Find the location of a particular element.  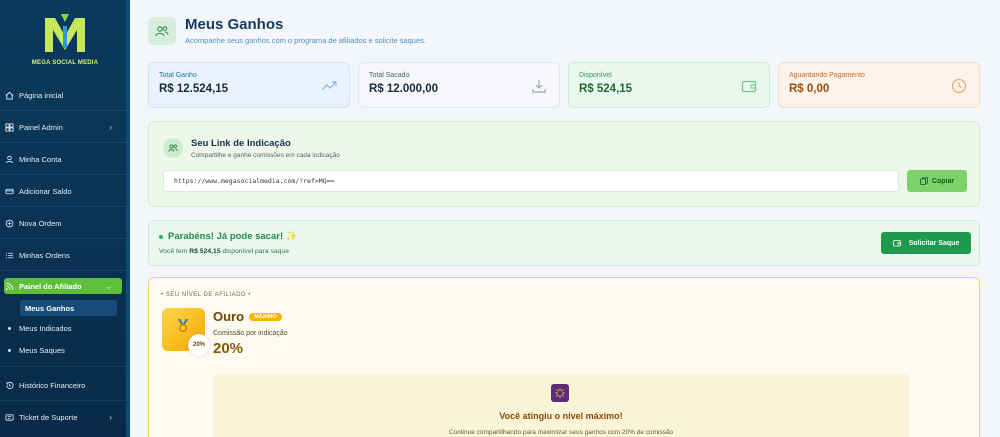

sidebar-item-label: Minhas Ordens is located at coordinates (44, 255).